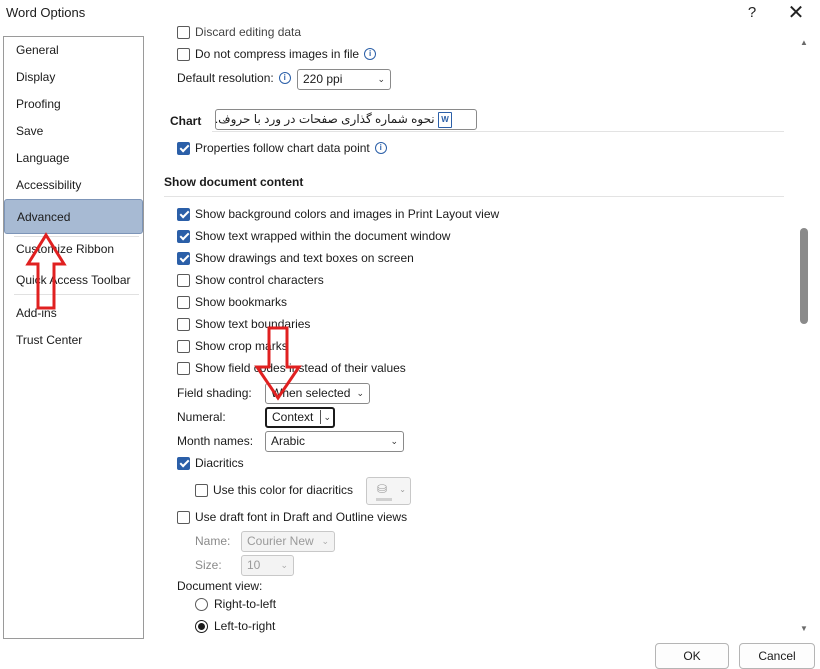 The height and width of the screenshot is (669, 820). Describe the element at coordinates (334, 441) in the screenshot. I see `month-names-select: Arabic ⌄` at that location.